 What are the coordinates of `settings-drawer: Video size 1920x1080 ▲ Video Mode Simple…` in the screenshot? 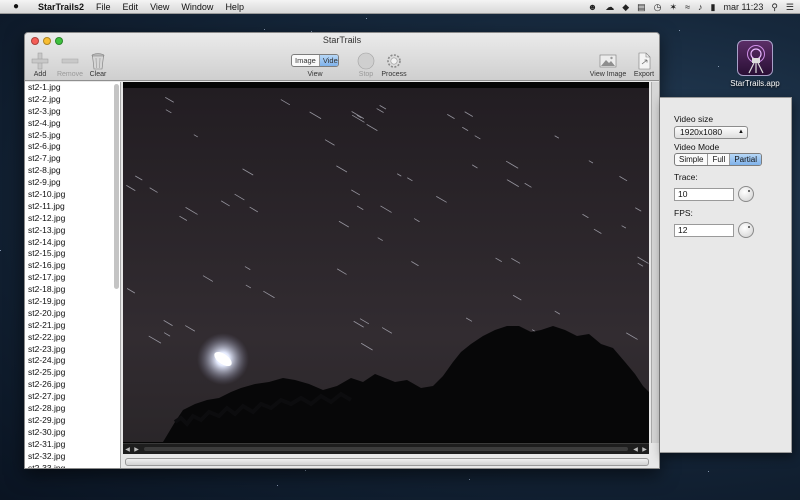 It's located at (726, 275).